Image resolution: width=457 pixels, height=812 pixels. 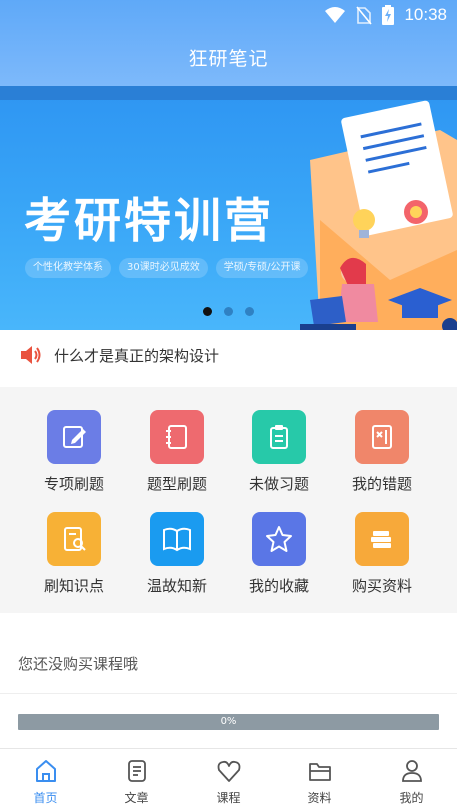 I want to click on edit-icon, so click(x=74, y=437).